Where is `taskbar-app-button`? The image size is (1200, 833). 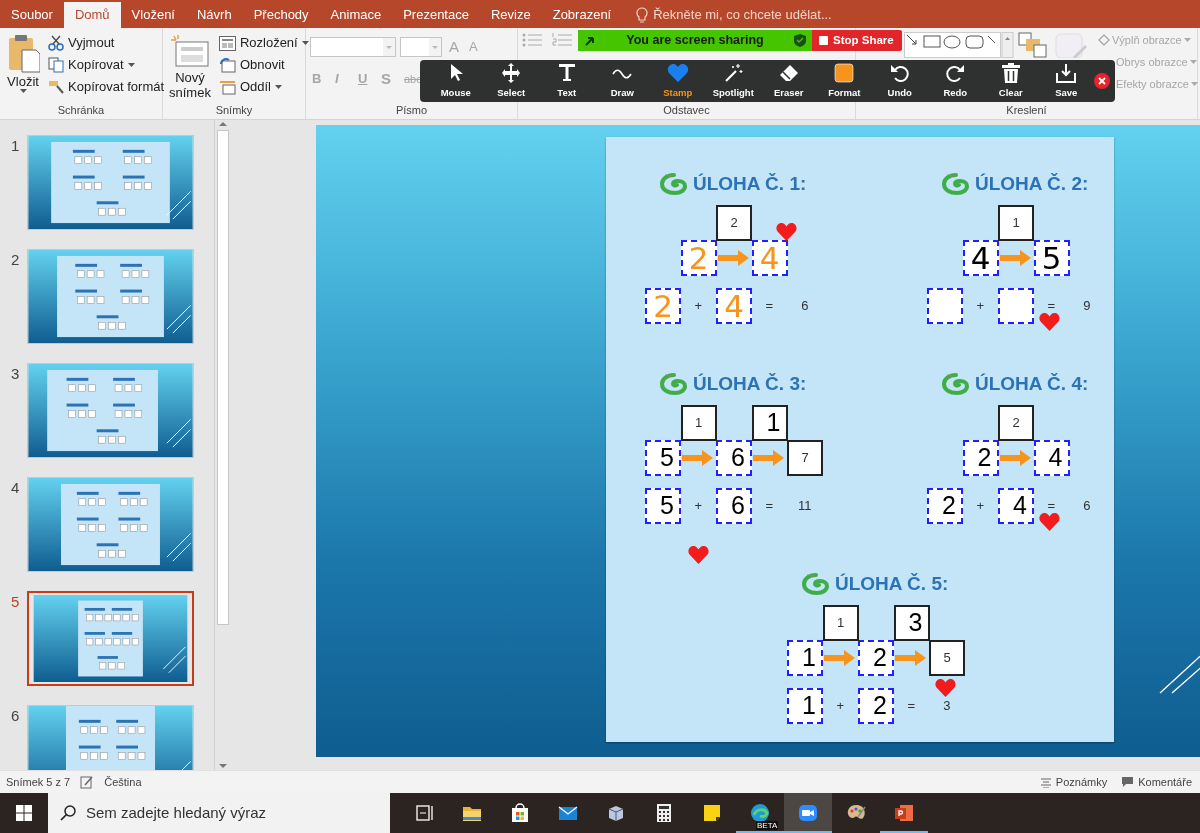
taskbar-app-button is located at coordinates (808, 813).